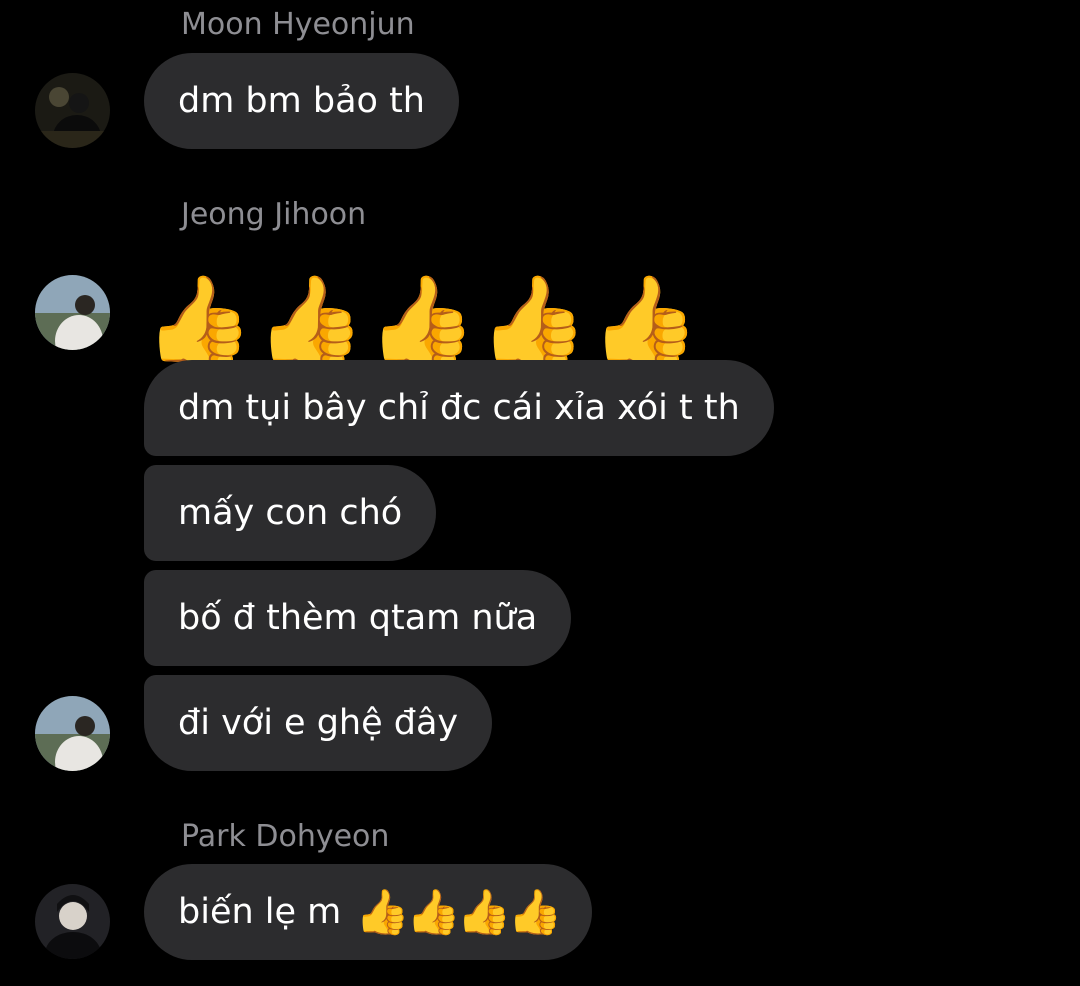  I want to click on park-dohyeon-avatar-image, so click(72, 921).